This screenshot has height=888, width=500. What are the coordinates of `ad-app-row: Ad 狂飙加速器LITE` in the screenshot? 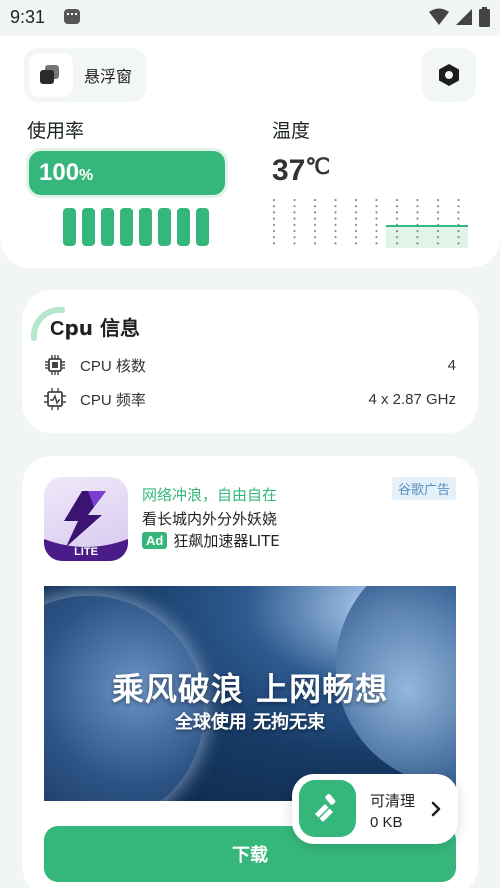 It's located at (211, 540).